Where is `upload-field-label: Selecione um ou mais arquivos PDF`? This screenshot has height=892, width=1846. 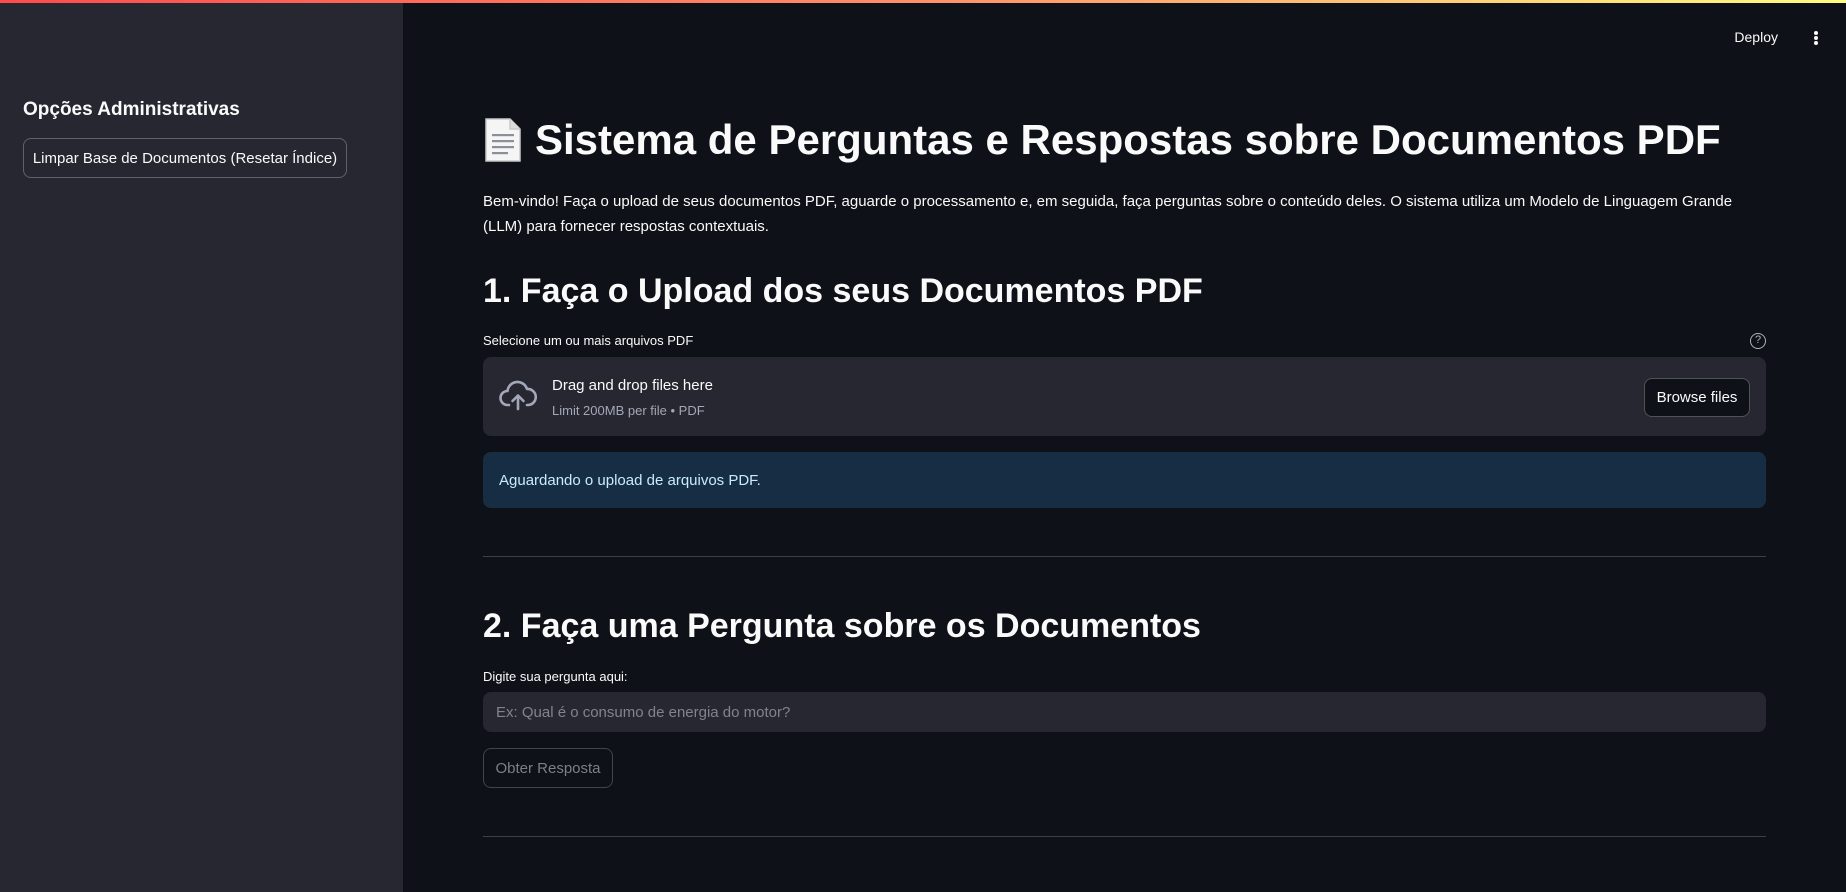 upload-field-label: Selecione um ou mais arquivos PDF is located at coordinates (588, 340).